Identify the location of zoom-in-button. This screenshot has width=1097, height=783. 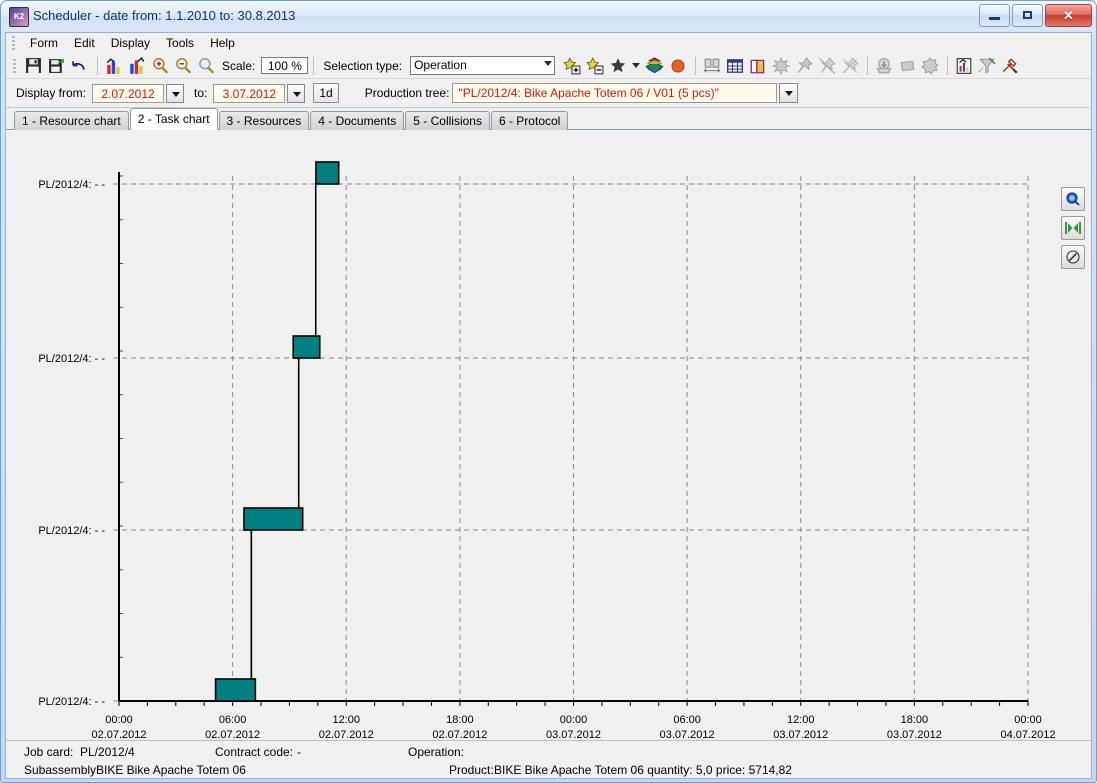
(159, 65).